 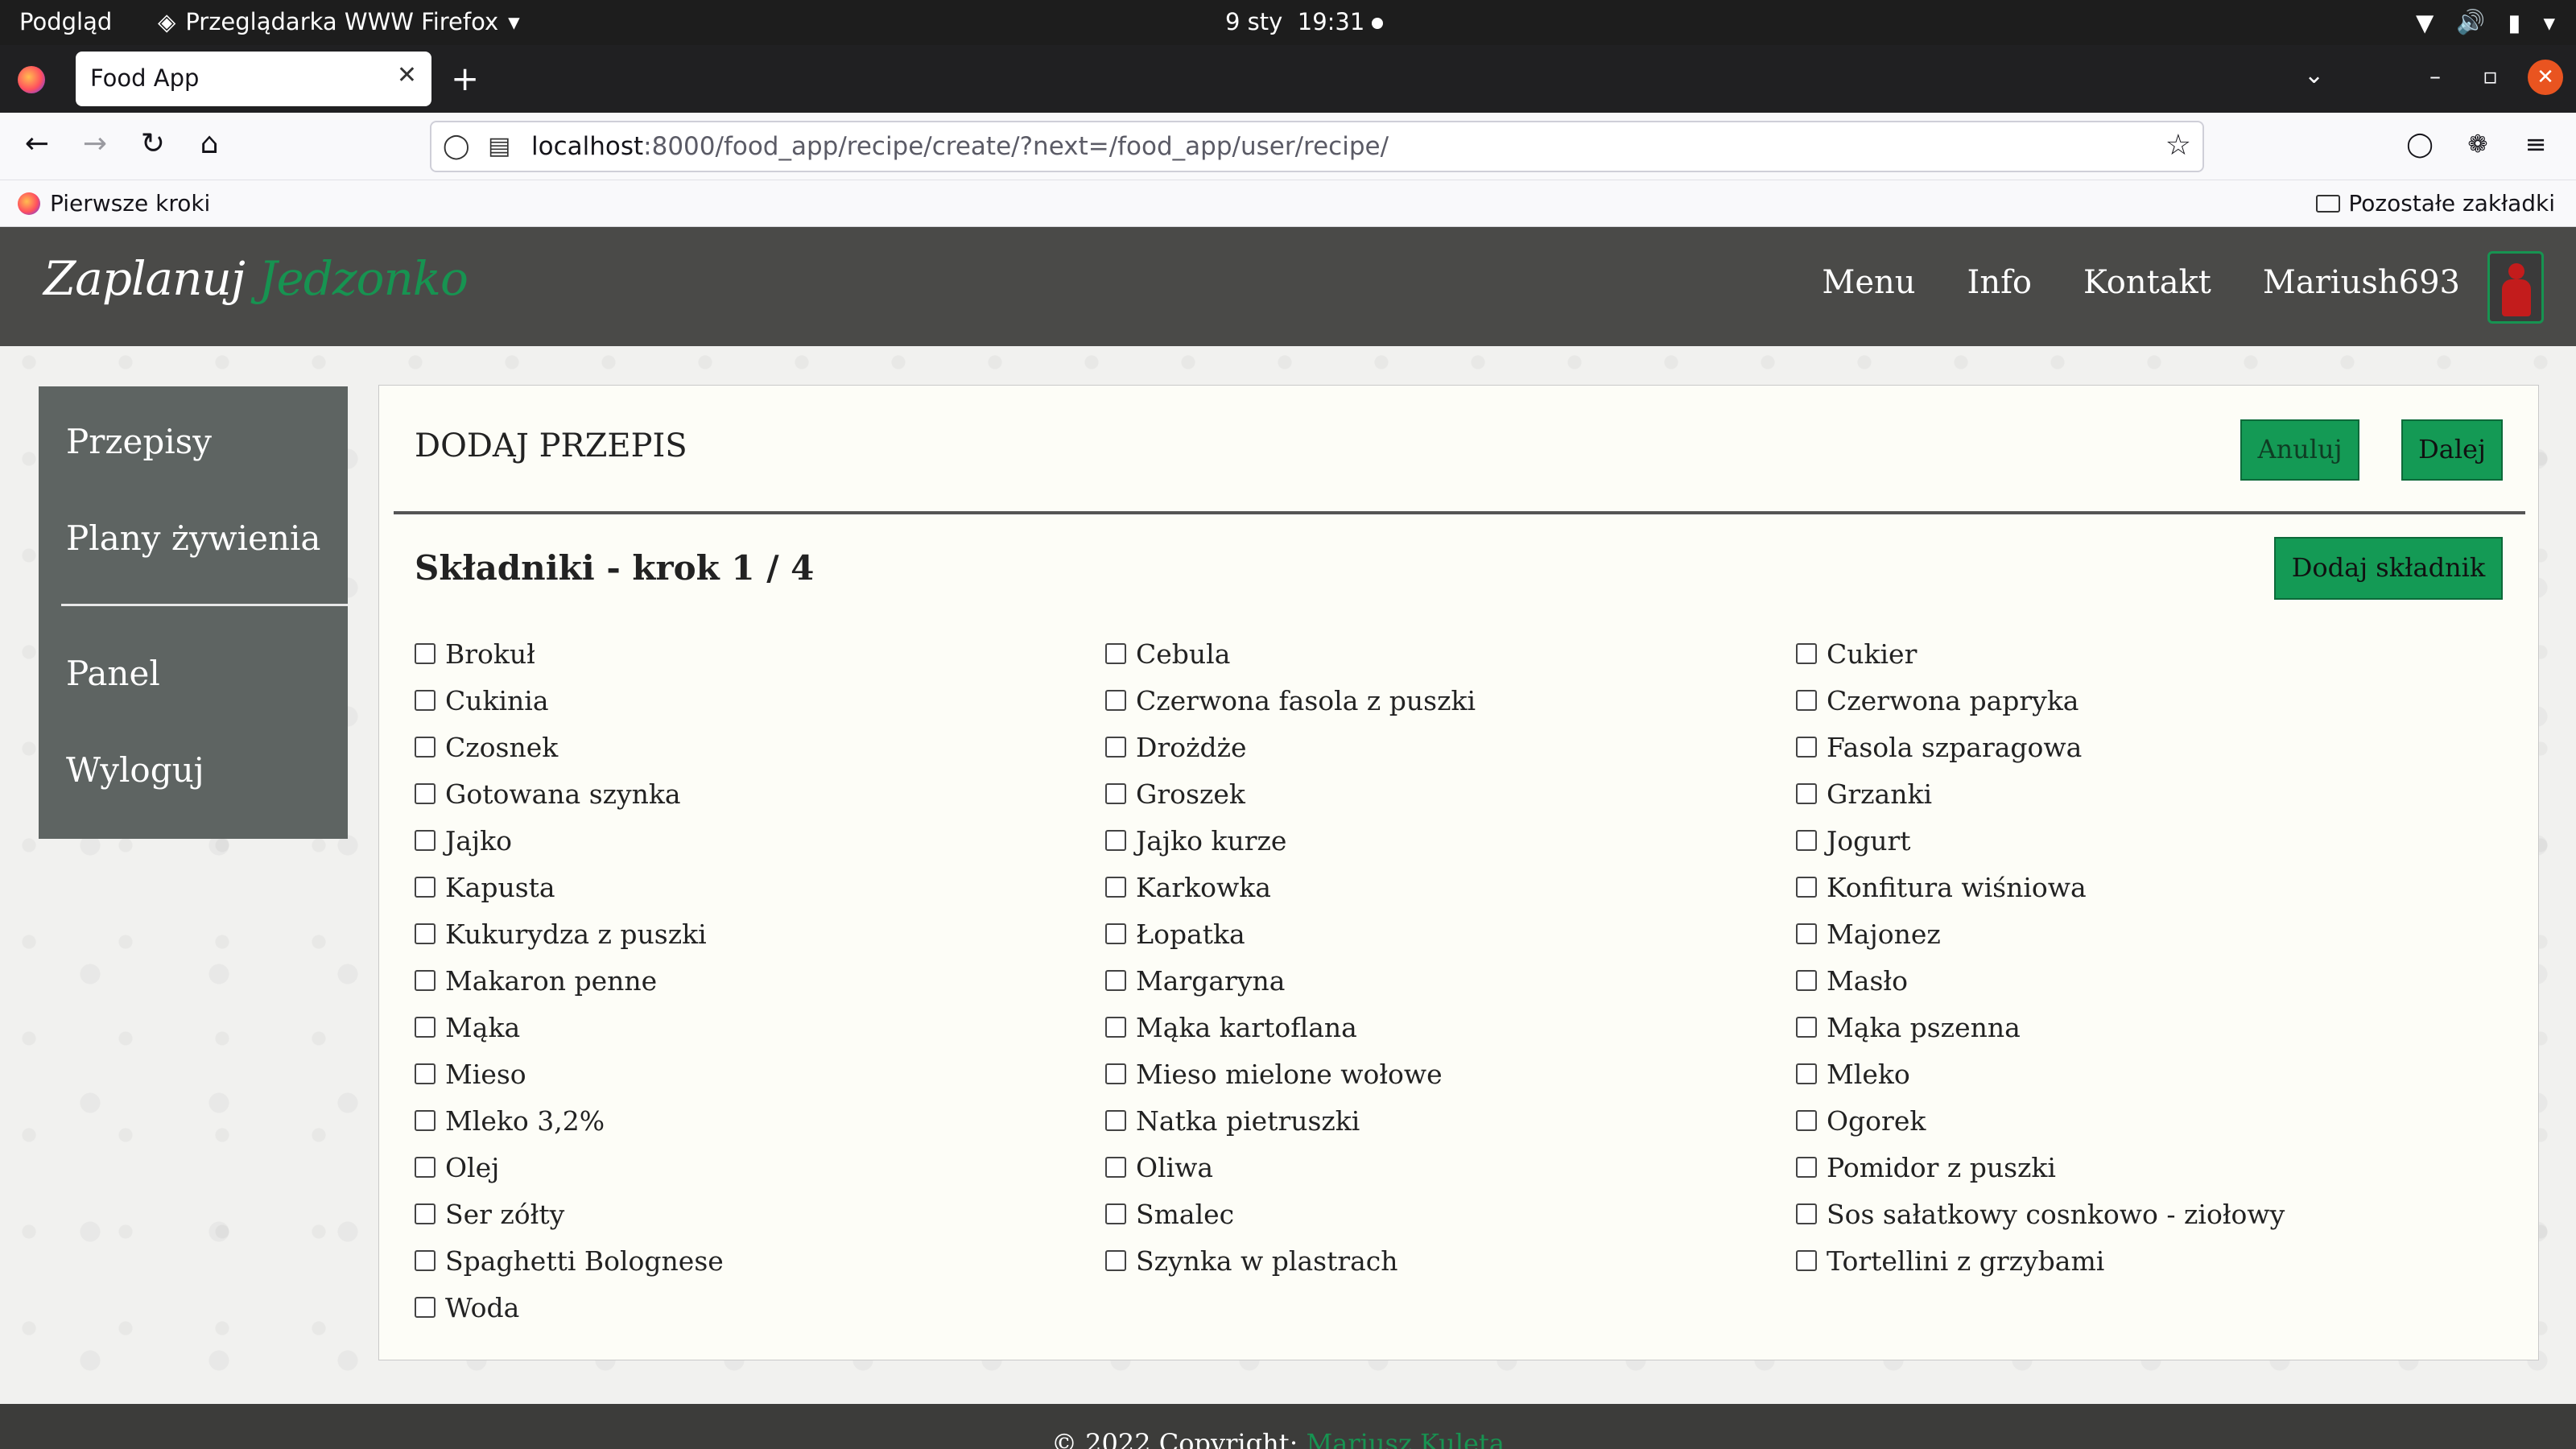 What do you see at coordinates (2141, 841) in the screenshot?
I see `ingredient-item: Jogurt` at bounding box center [2141, 841].